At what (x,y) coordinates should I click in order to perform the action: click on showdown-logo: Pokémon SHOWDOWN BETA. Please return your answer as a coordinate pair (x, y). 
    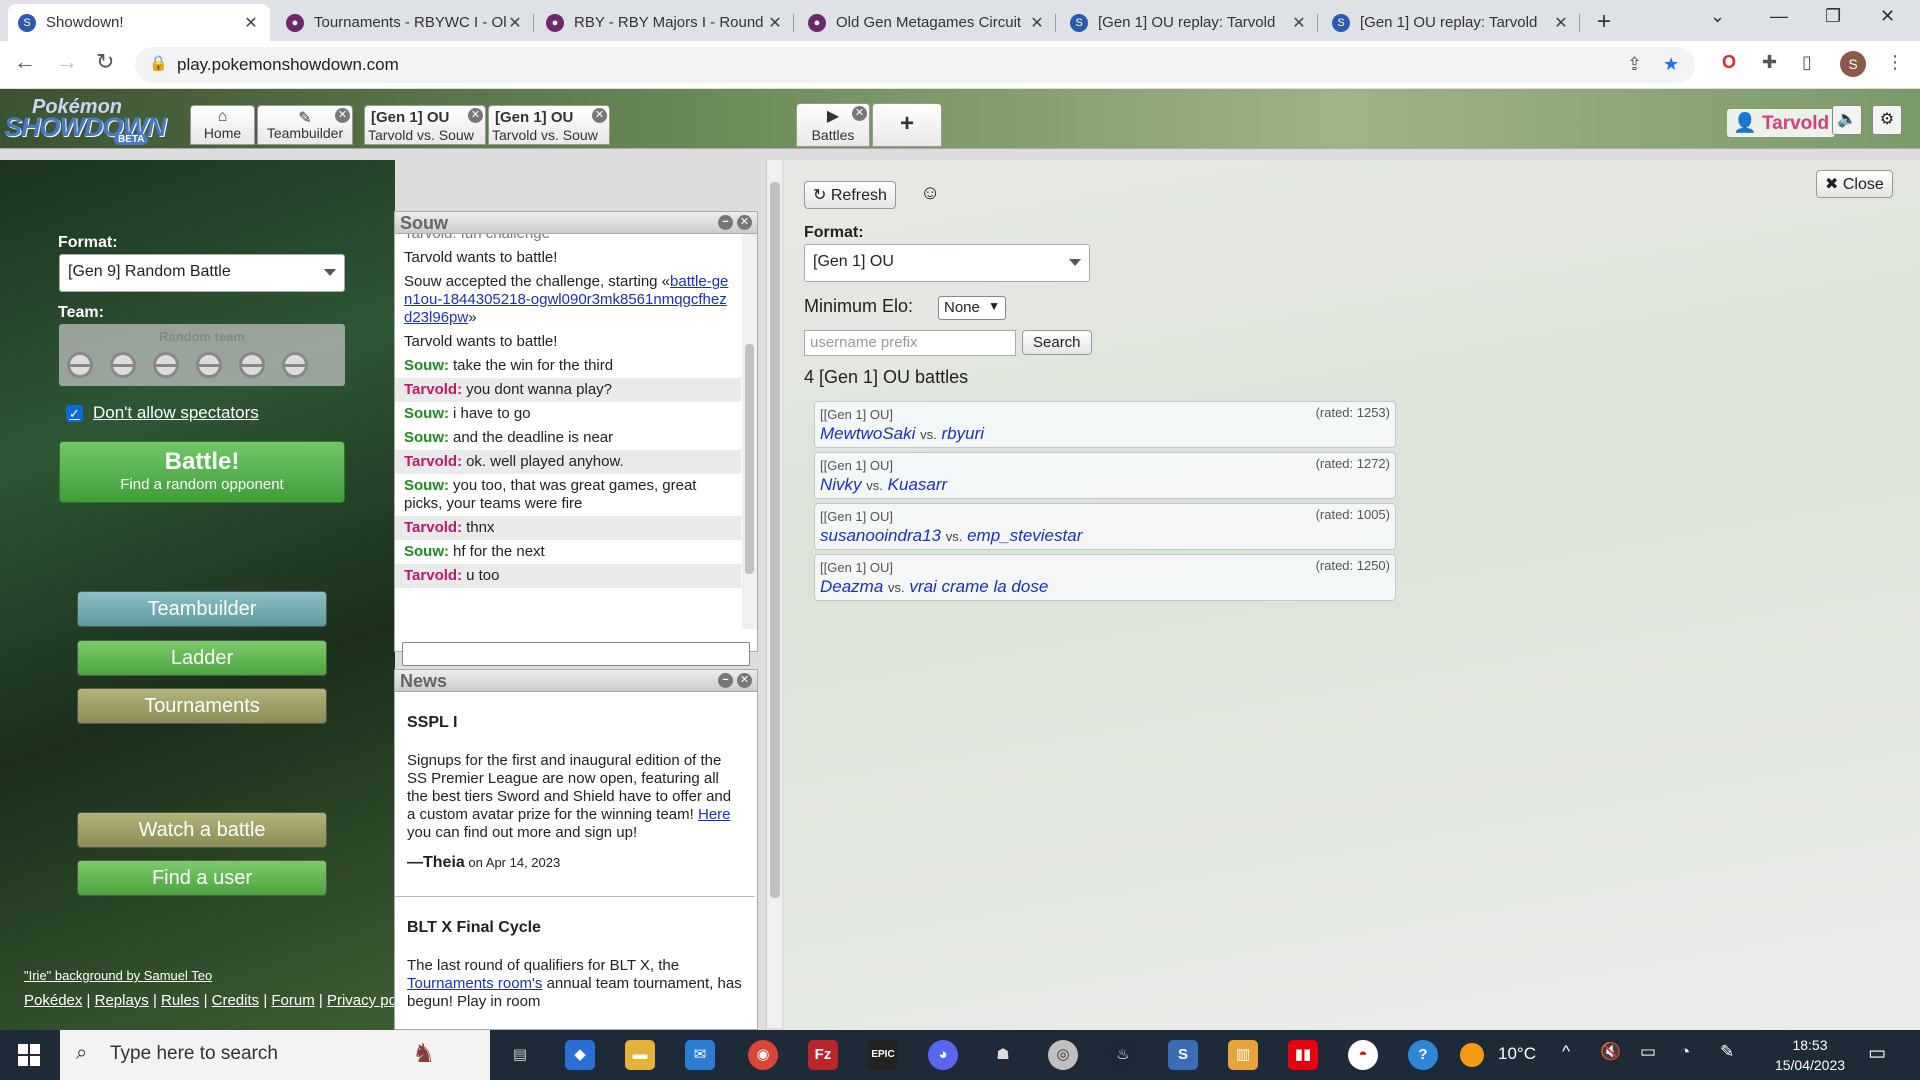
    Looking at the image, I should click on (94, 119).